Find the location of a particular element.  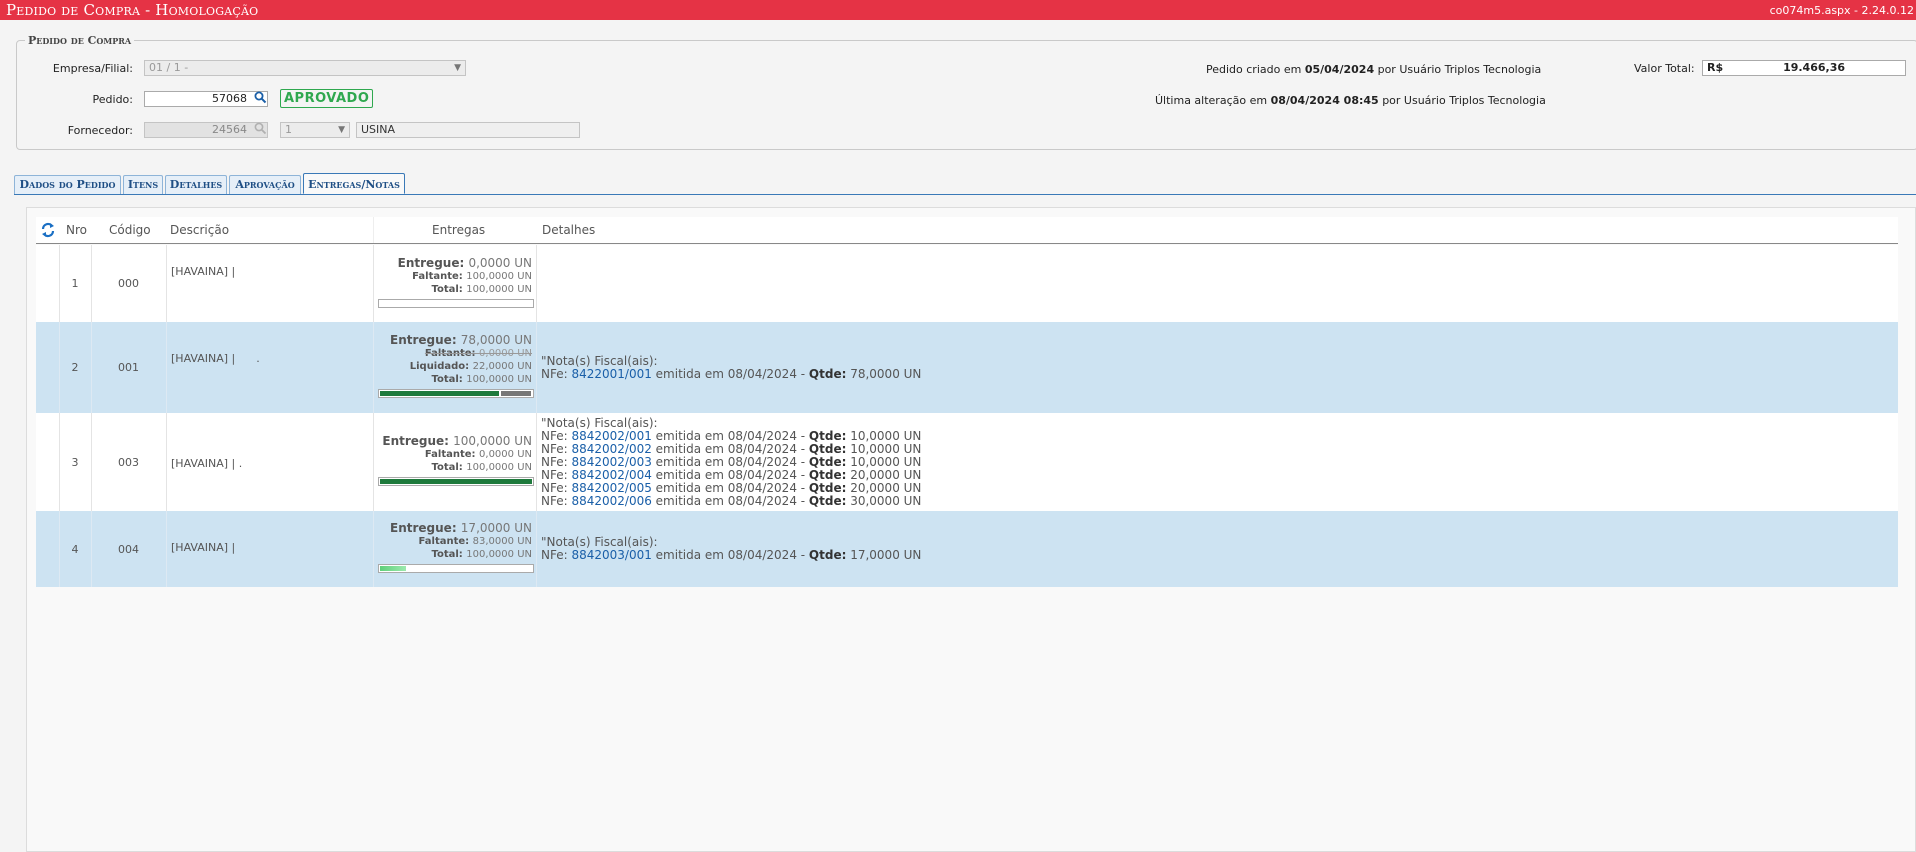

liquidado-fill is located at coordinates (516, 393).